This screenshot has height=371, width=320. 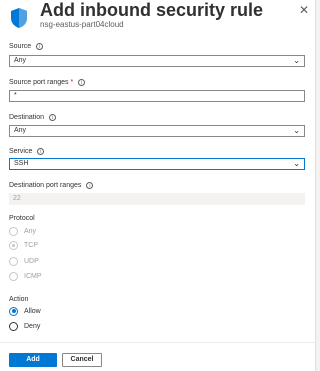 I want to click on radio-label: UDP, so click(x=31, y=261).